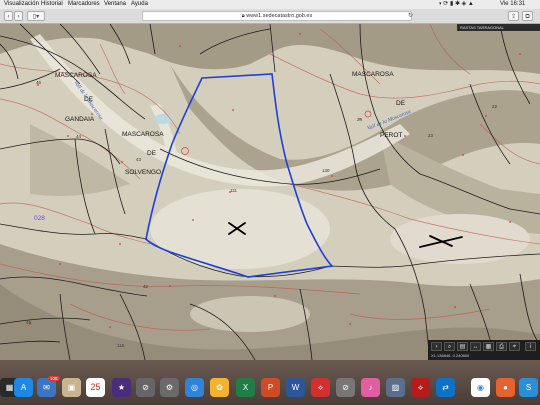 This screenshot has width=540, height=405. What do you see at coordinates (36, 16) in the screenshot?
I see `sidebar-toggle-button: ▯▾` at bounding box center [36, 16].